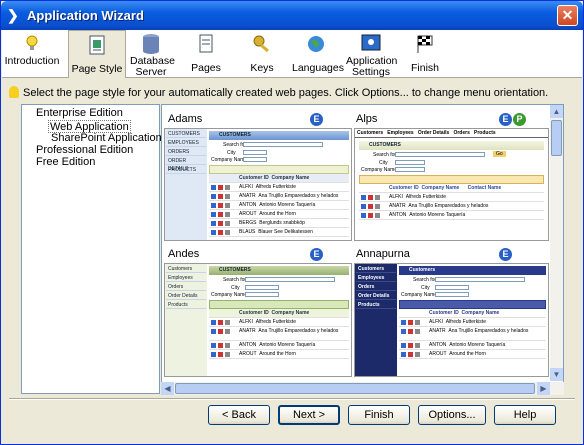 This screenshot has height=445, width=584. What do you see at coordinates (65, 162) in the screenshot?
I see `tree-item-free: Free Edition` at bounding box center [65, 162].